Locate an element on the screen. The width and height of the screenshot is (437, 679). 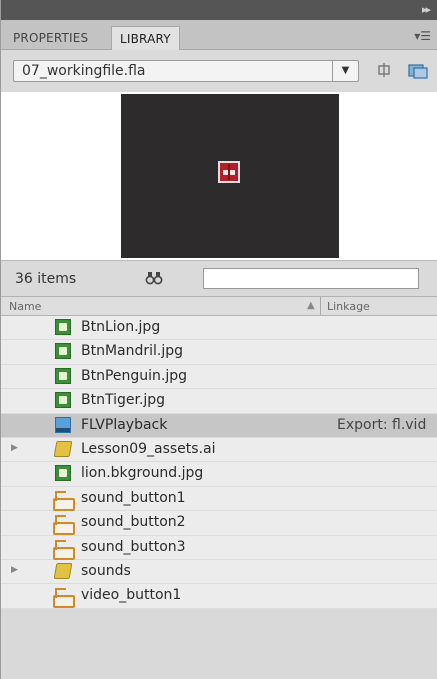
item-name: sounds is located at coordinates (106, 570).